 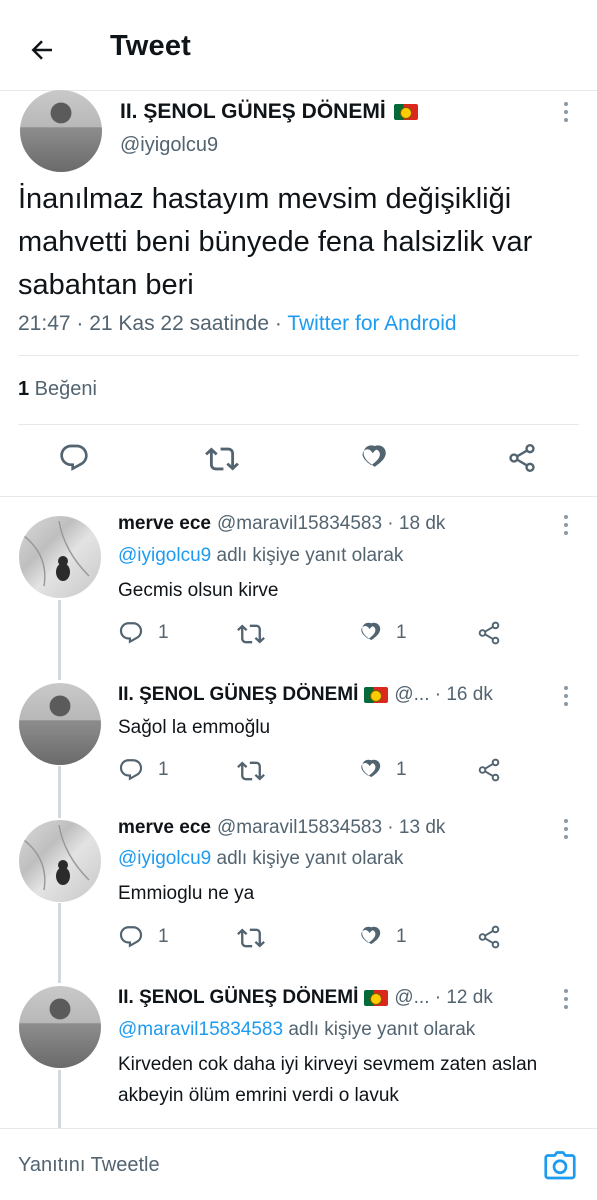 What do you see at coordinates (443, 997) in the screenshot?
I see `reply-author-handle: @... · 12 dk` at bounding box center [443, 997].